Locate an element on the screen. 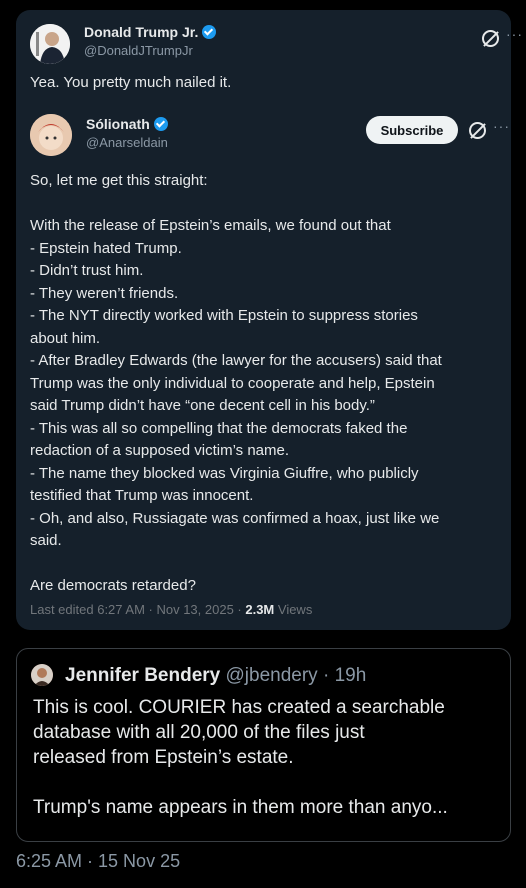 The height and width of the screenshot is (888, 526). text-line: testified that Trump was innocent. is located at coordinates (142, 495).